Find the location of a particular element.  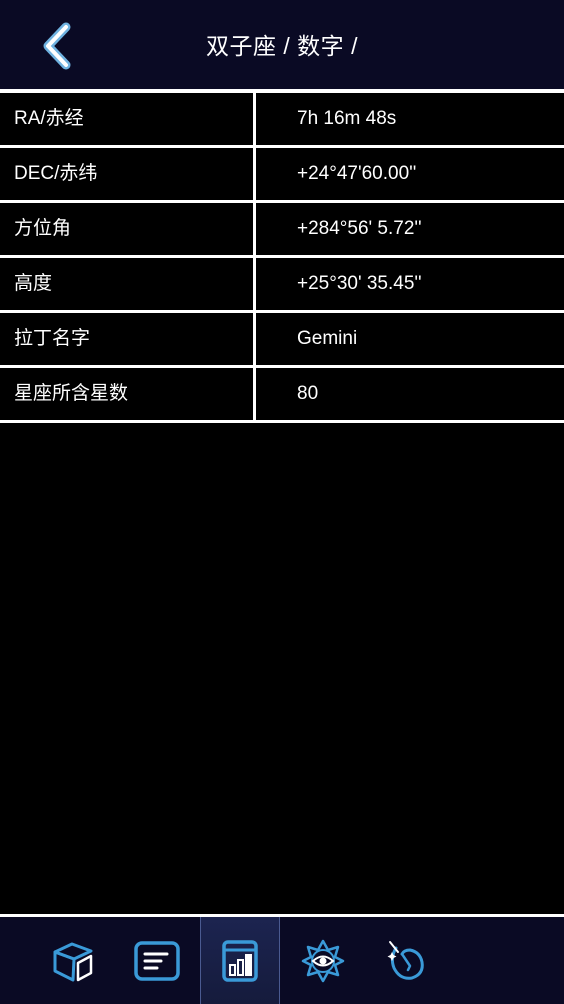

tab-monoceros is located at coordinates (406, 960).